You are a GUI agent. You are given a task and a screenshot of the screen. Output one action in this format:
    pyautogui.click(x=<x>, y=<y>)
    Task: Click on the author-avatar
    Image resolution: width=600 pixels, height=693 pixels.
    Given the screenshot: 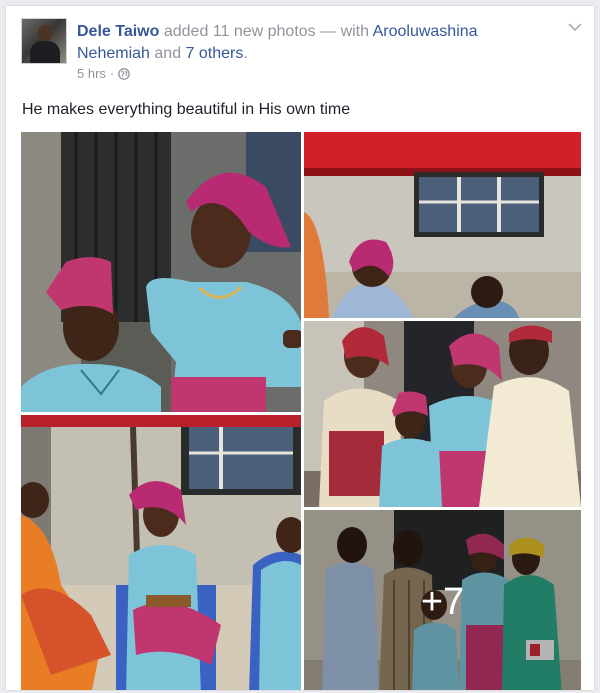 What is the action you would take?
    pyautogui.click(x=44, y=41)
    